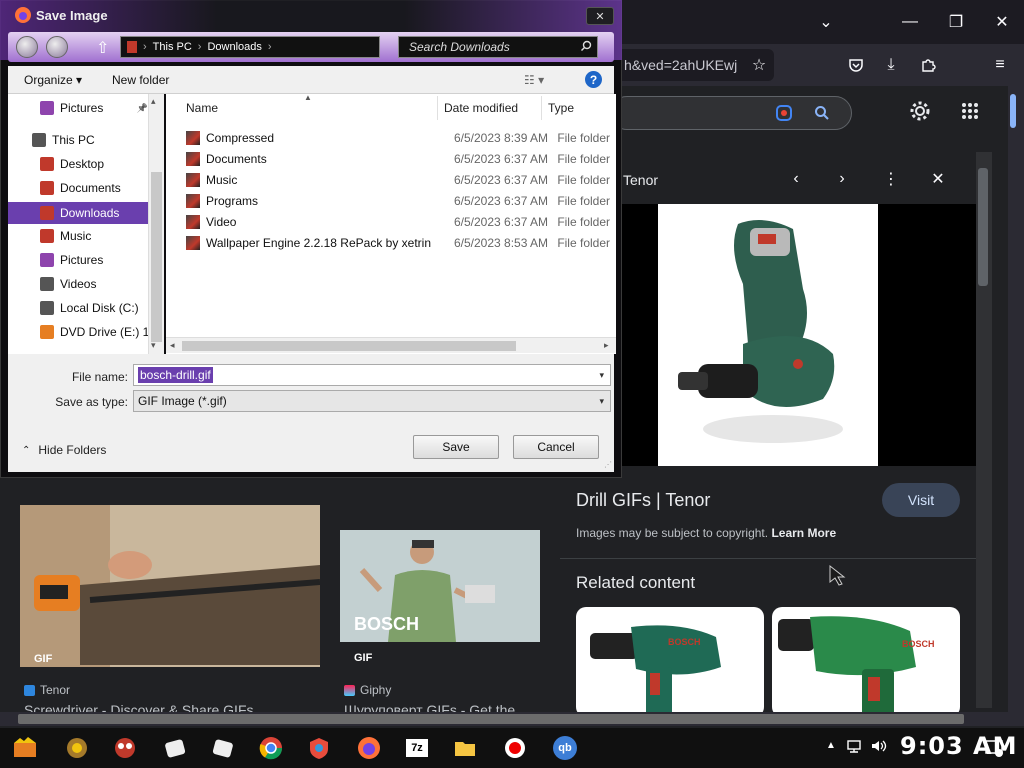  What do you see at coordinates (606, 345) in the screenshot?
I see `scroll-right-icon: ▸` at bounding box center [606, 345].